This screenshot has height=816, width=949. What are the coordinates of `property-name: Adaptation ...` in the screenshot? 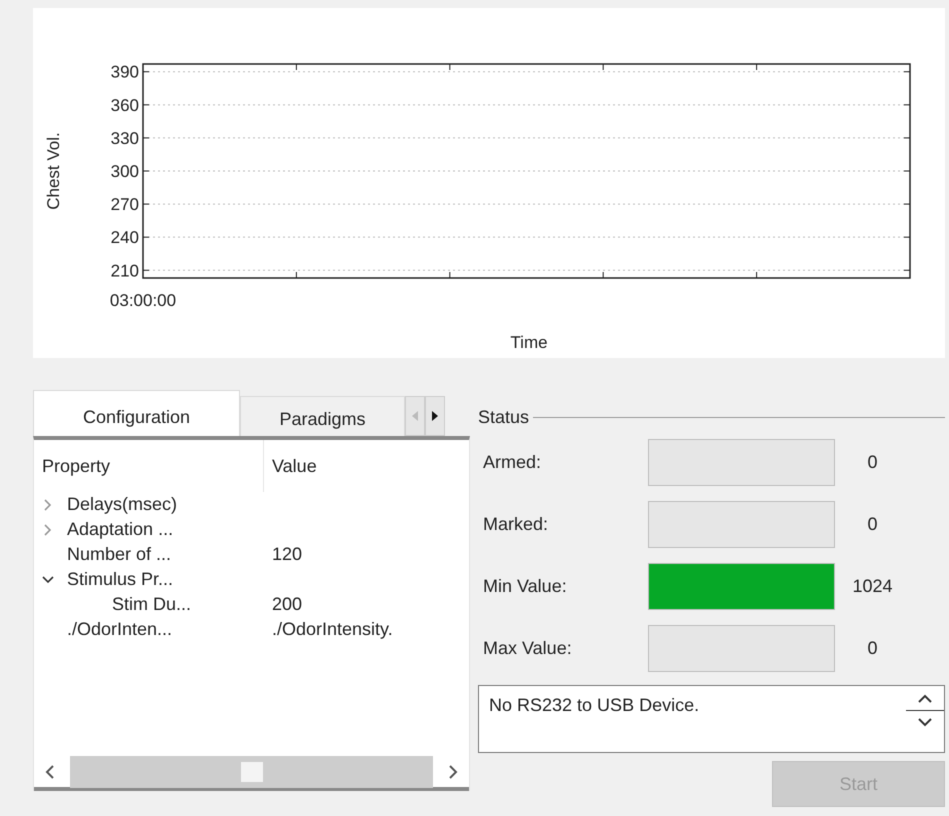 It's located at (120, 529).